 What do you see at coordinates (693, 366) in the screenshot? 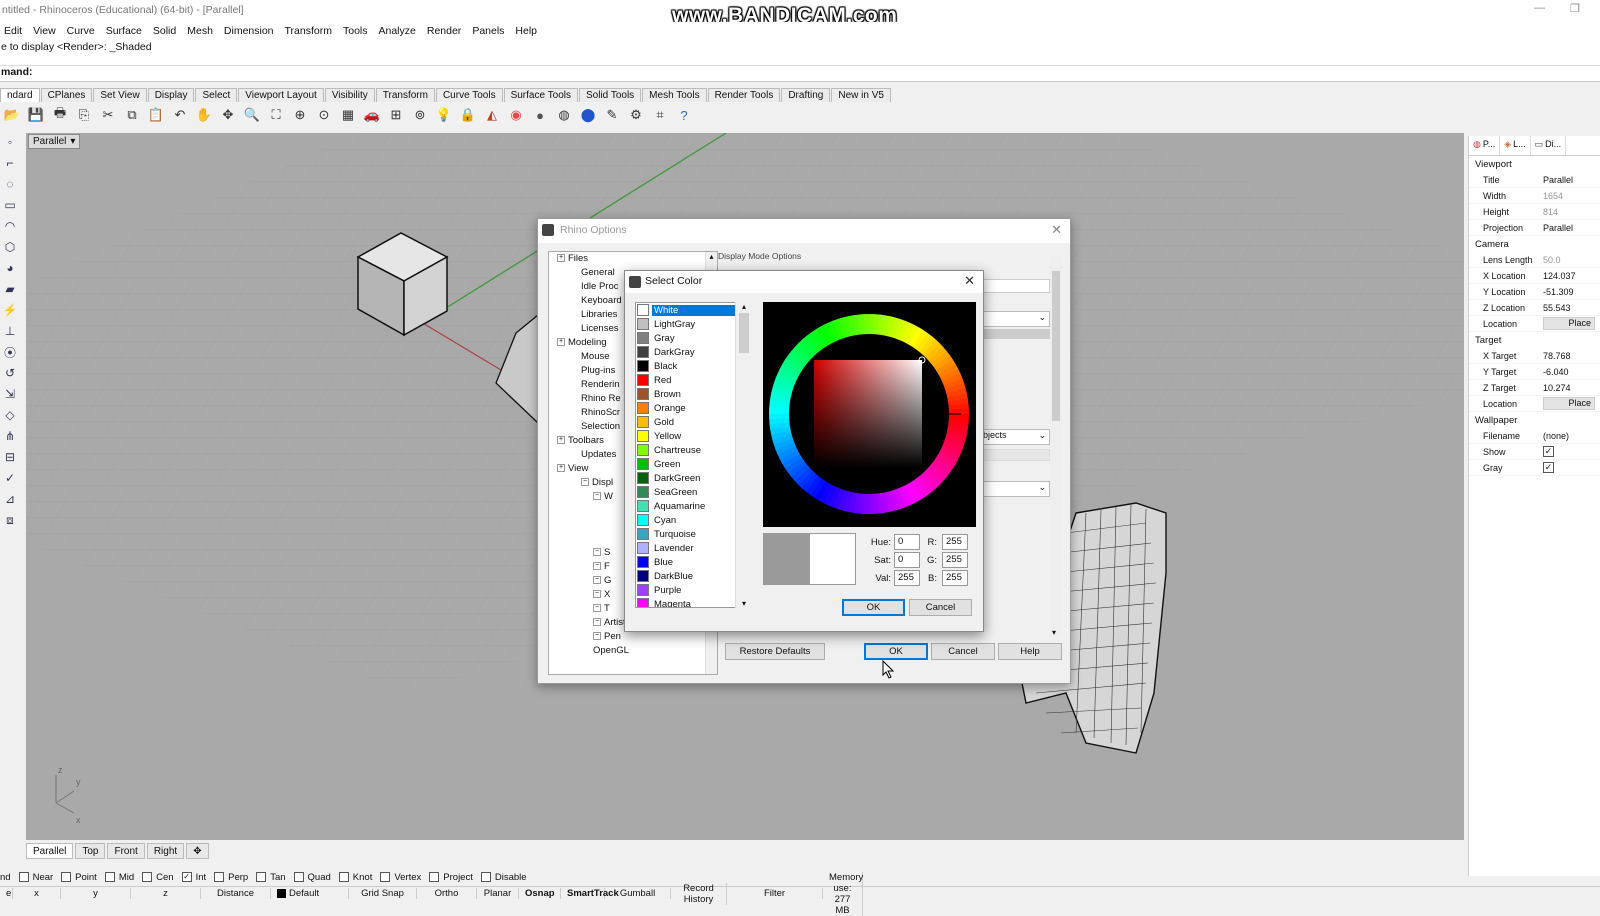
I see `color-item-black: Black` at bounding box center [693, 366].